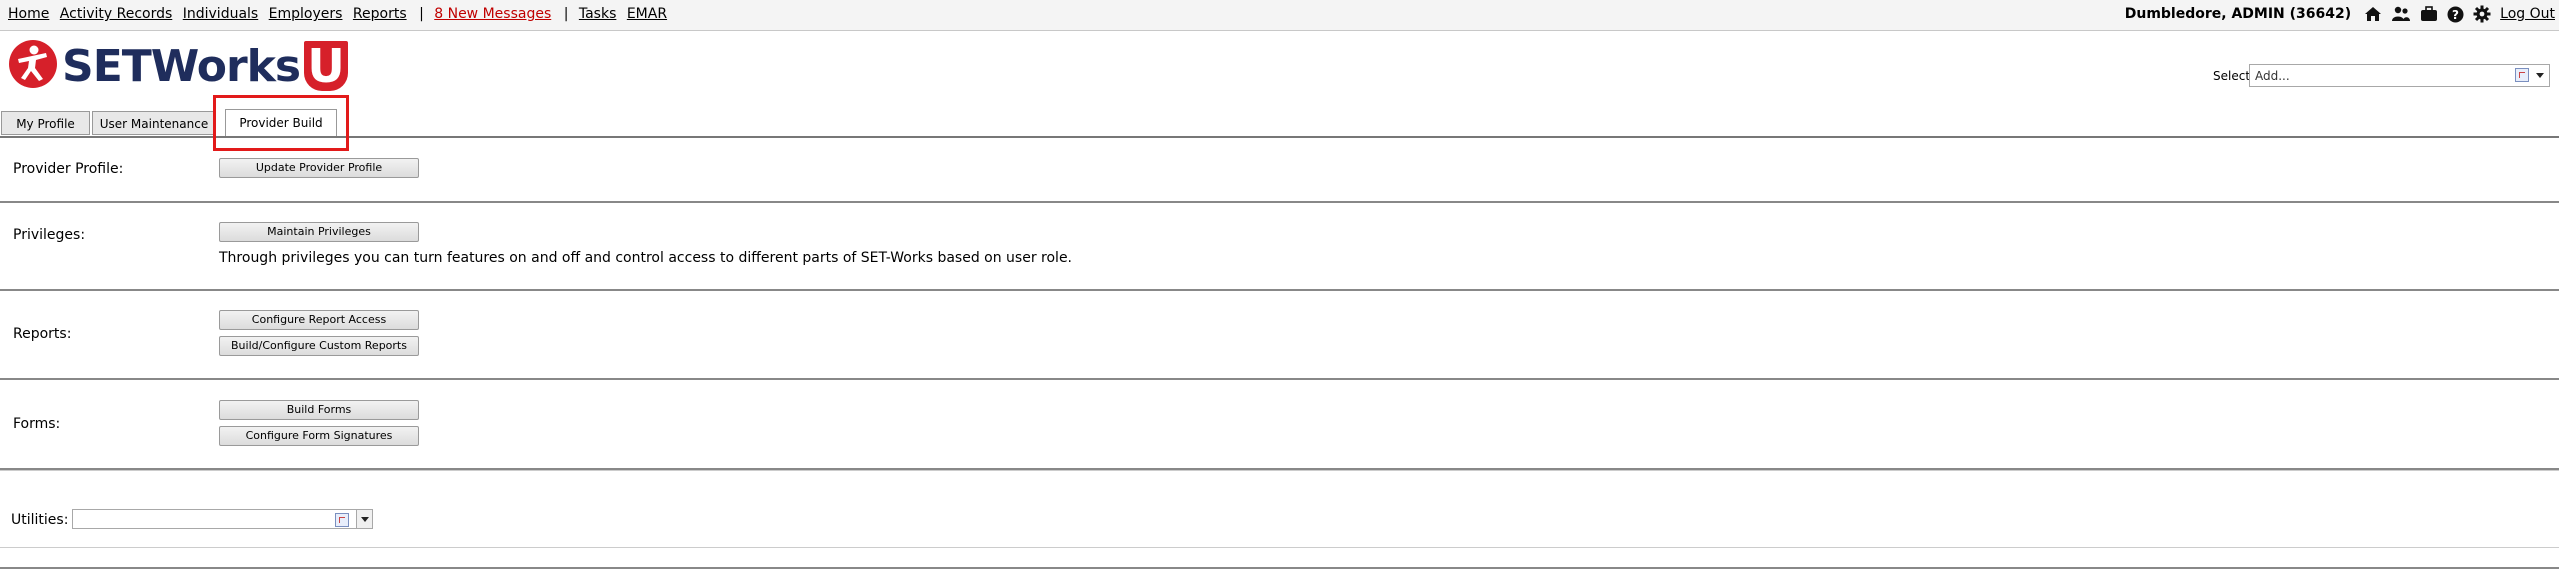 This screenshot has height=569, width=2559. What do you see at coordinates (2429, 14) in the screenshot?
I see `briefcase-icon` at bounding box center [2429, 14].